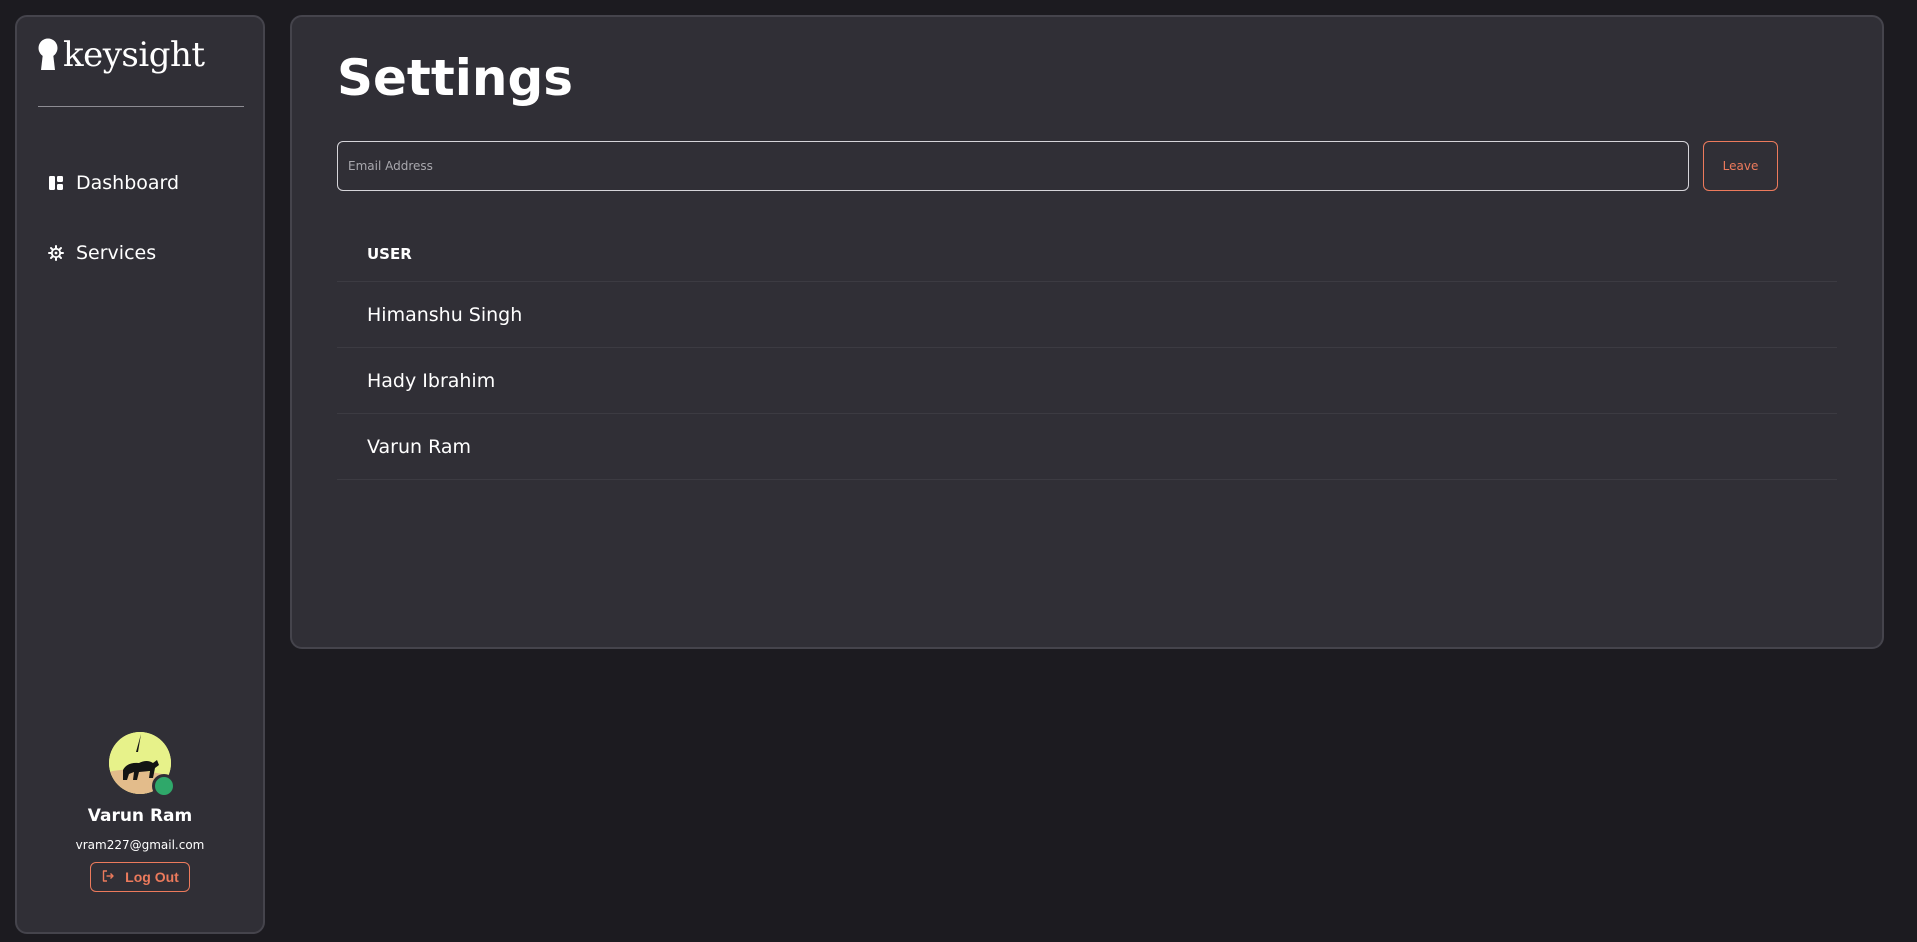 Image resolution: width=1917 pixels, height=942 pixels. I want to click on logout-label: Log Out, so click(152, 877).